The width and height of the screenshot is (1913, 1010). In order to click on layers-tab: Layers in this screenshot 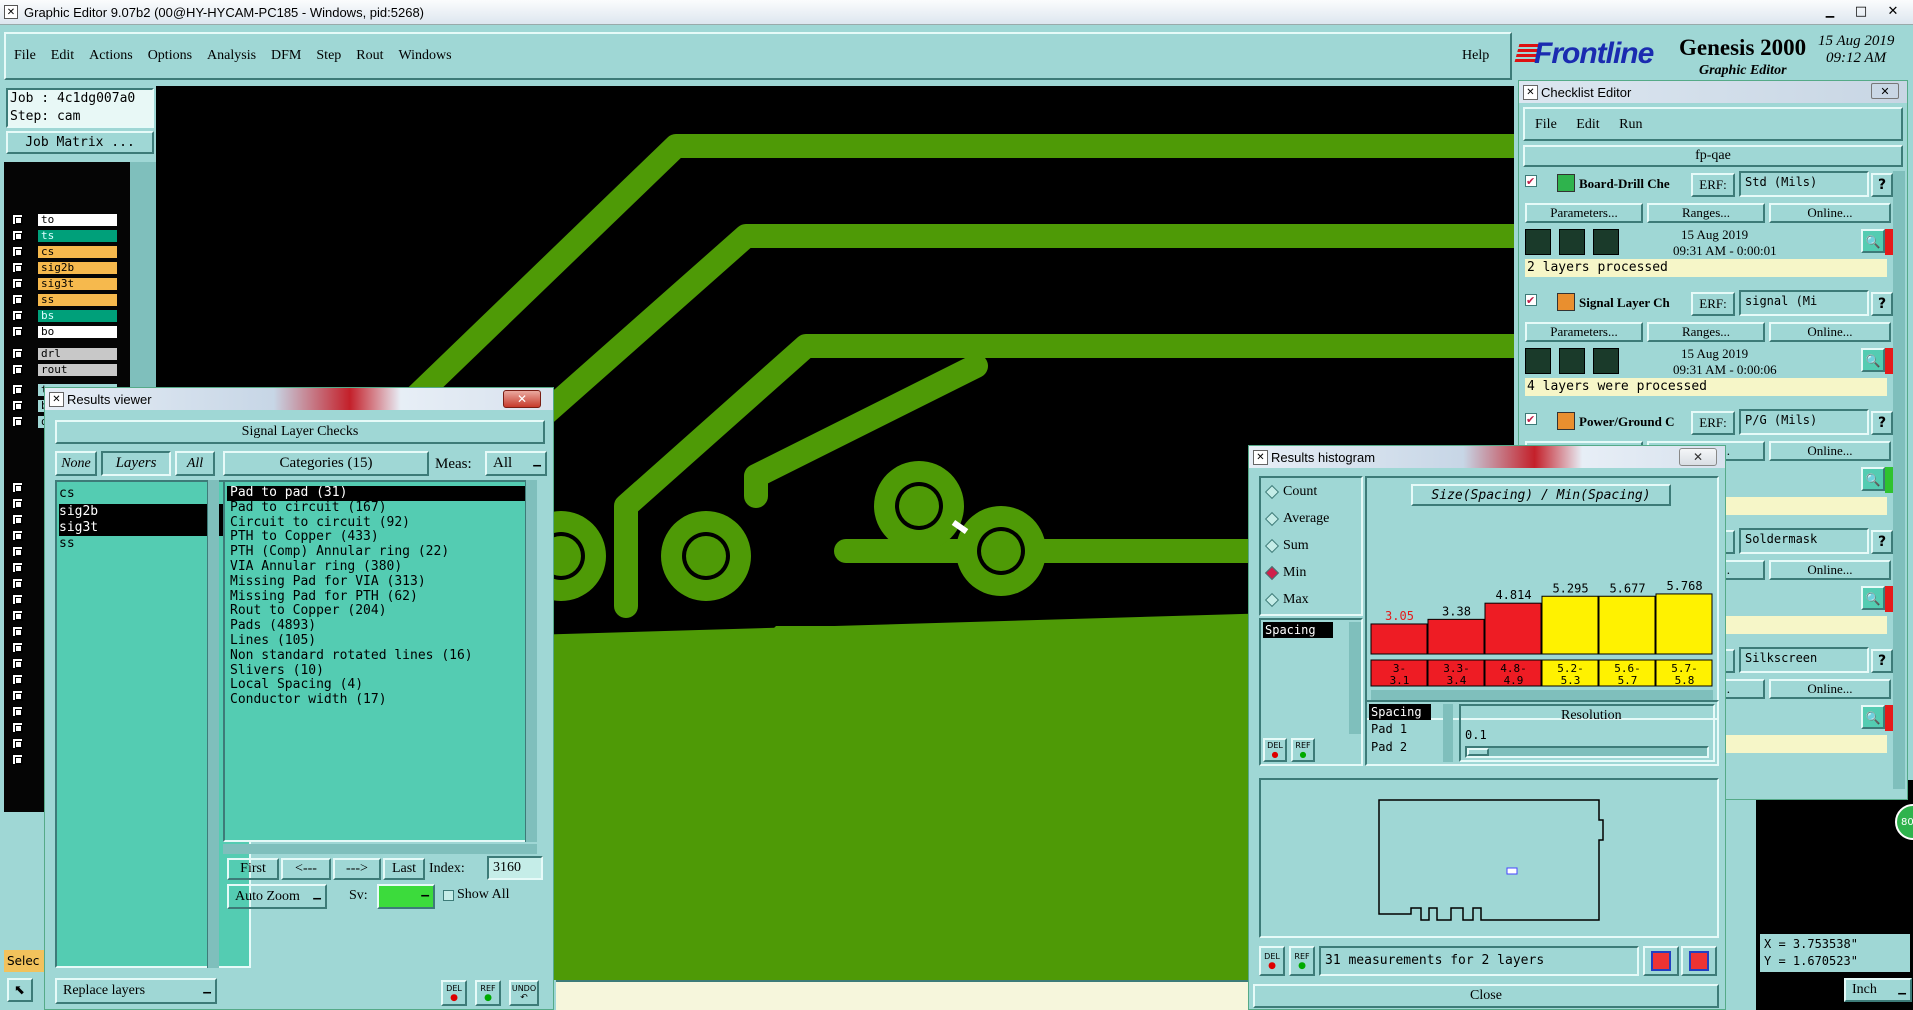, I will do `click(136, 463)`.